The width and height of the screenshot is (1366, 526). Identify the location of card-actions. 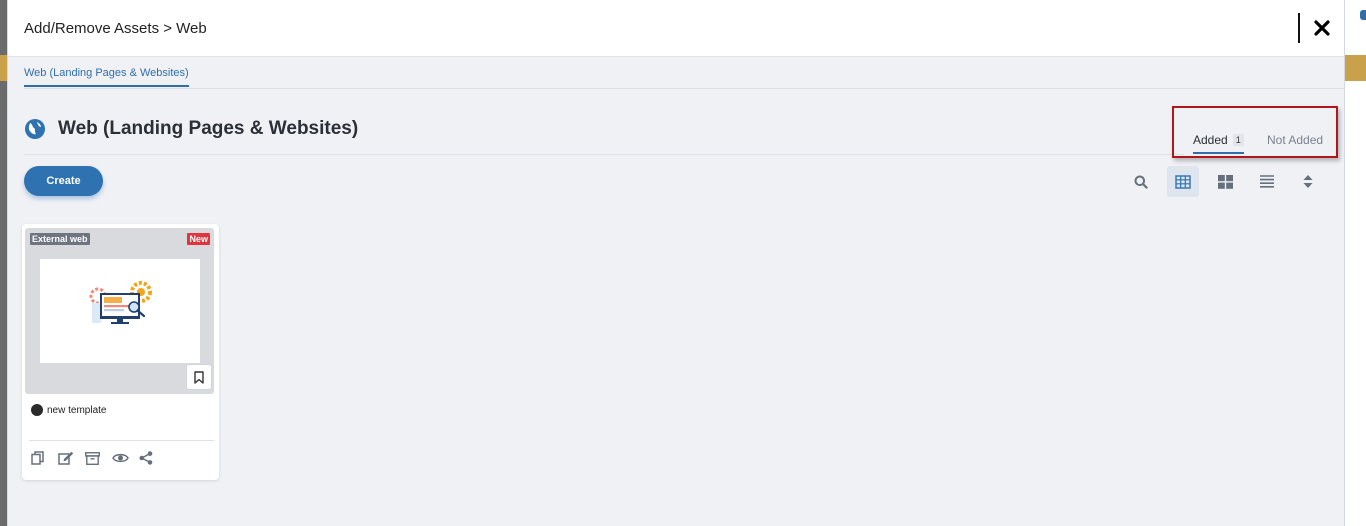
(98, 458).